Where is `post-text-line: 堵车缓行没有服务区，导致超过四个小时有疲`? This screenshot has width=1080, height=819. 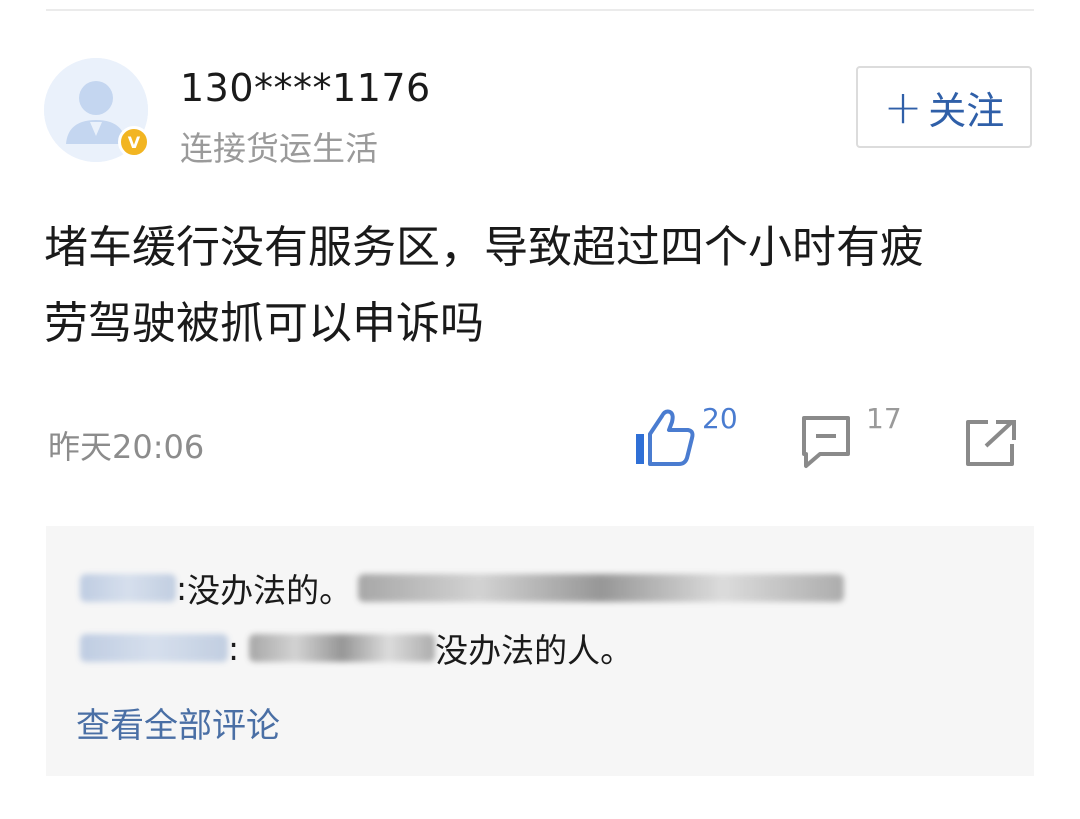 post-text-line: 堵车缓行没有服务区，导致超过四个小时有疲 is located at coordinates (484, 247).